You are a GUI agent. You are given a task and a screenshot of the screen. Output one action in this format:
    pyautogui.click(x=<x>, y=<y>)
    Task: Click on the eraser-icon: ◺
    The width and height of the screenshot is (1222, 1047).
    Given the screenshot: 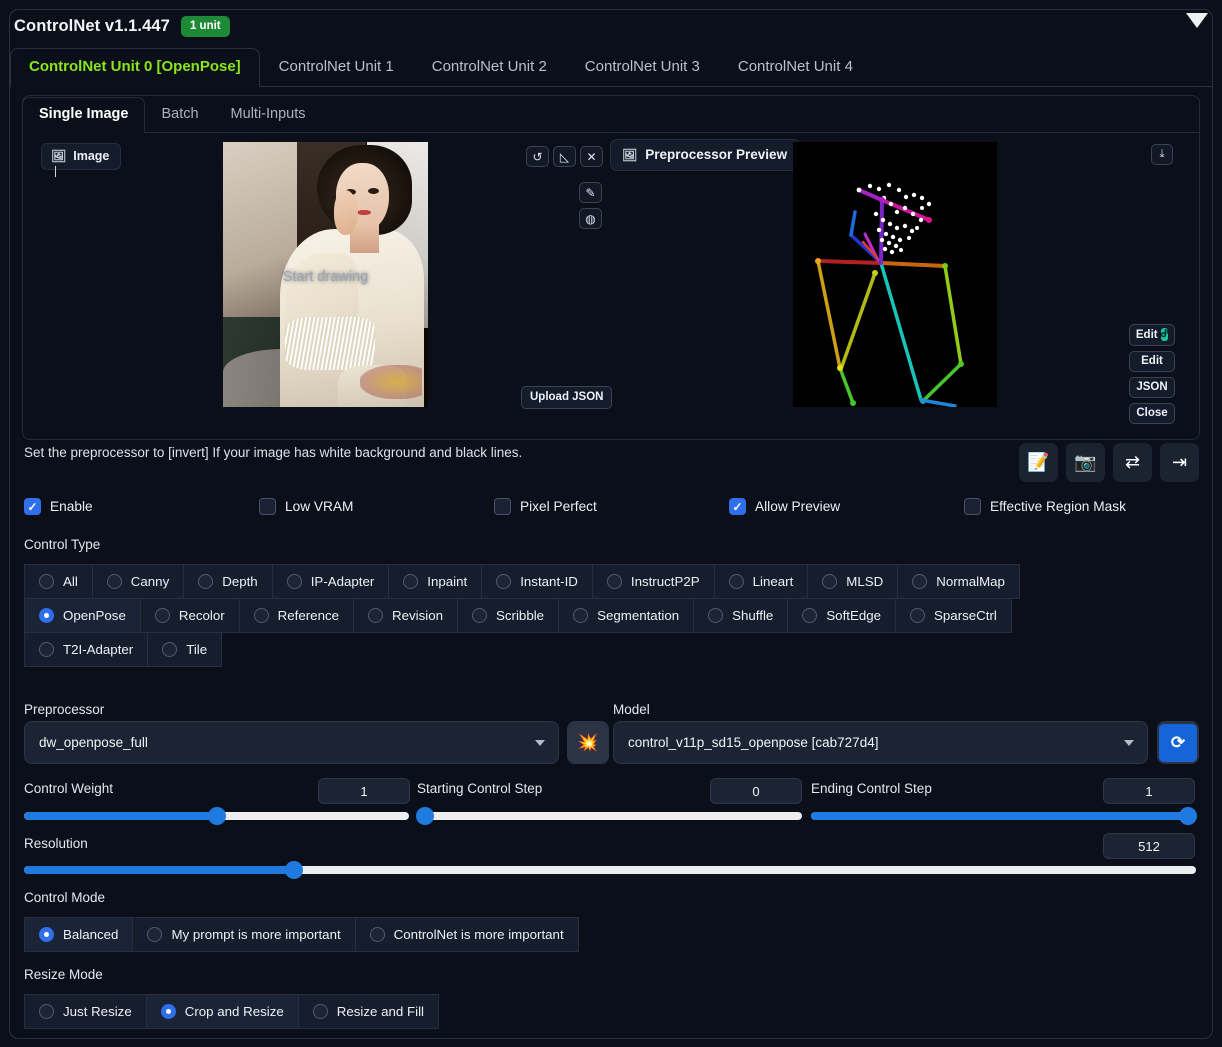 What is the action you would take?
    pyautogui.click(x=564, y=156)
    